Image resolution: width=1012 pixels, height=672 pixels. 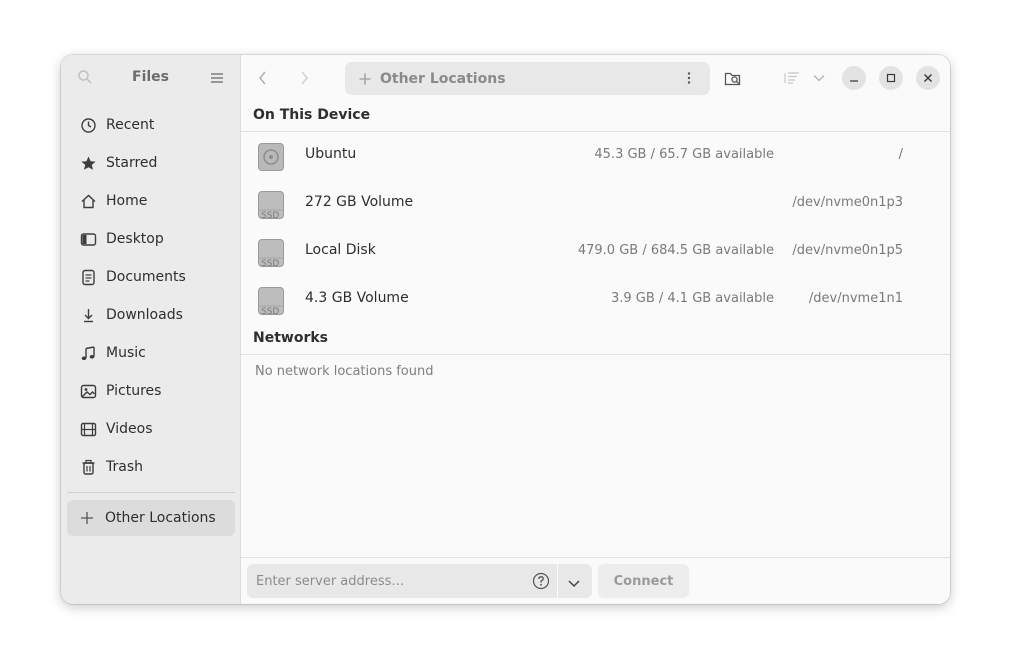 What do you see at coordinates (132, 163) in the screenshot?
I see `sidebar-item-label: Starred` at bounding box center [132, 163].